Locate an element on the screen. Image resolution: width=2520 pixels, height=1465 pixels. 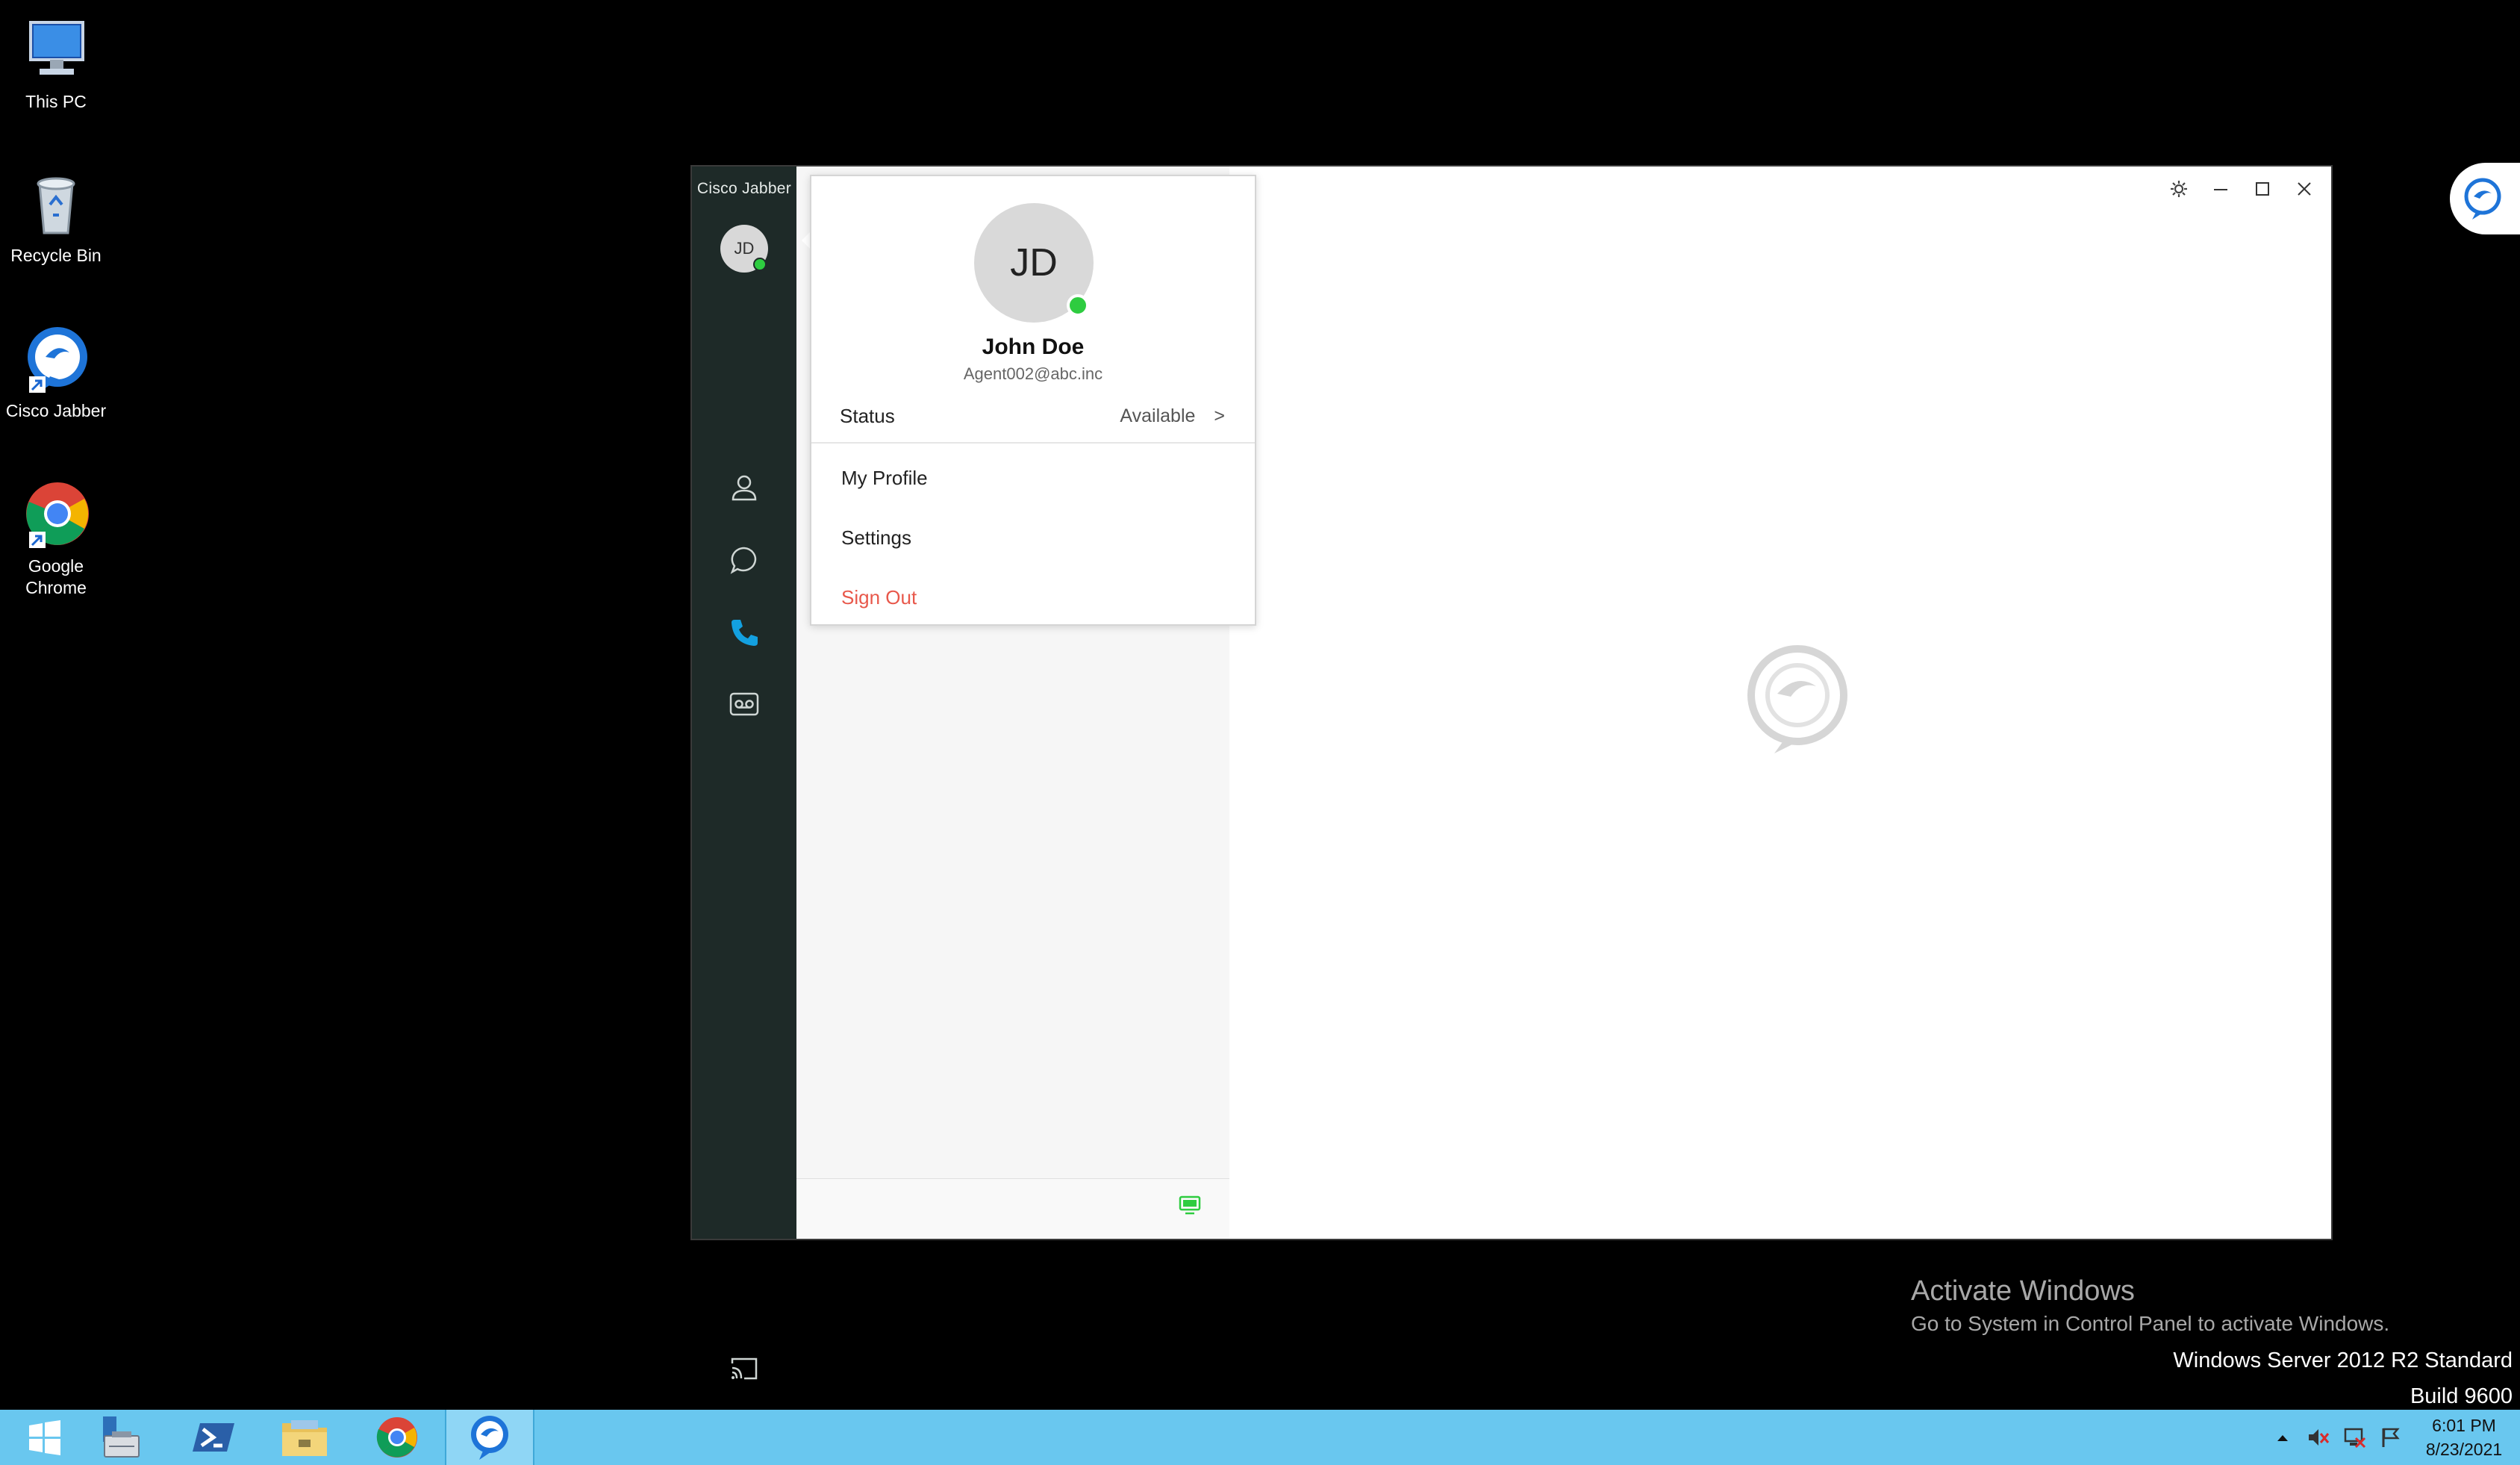
system-tray: 6:01 PM 8/23/2021 is located at coordinates (2392, 1437).